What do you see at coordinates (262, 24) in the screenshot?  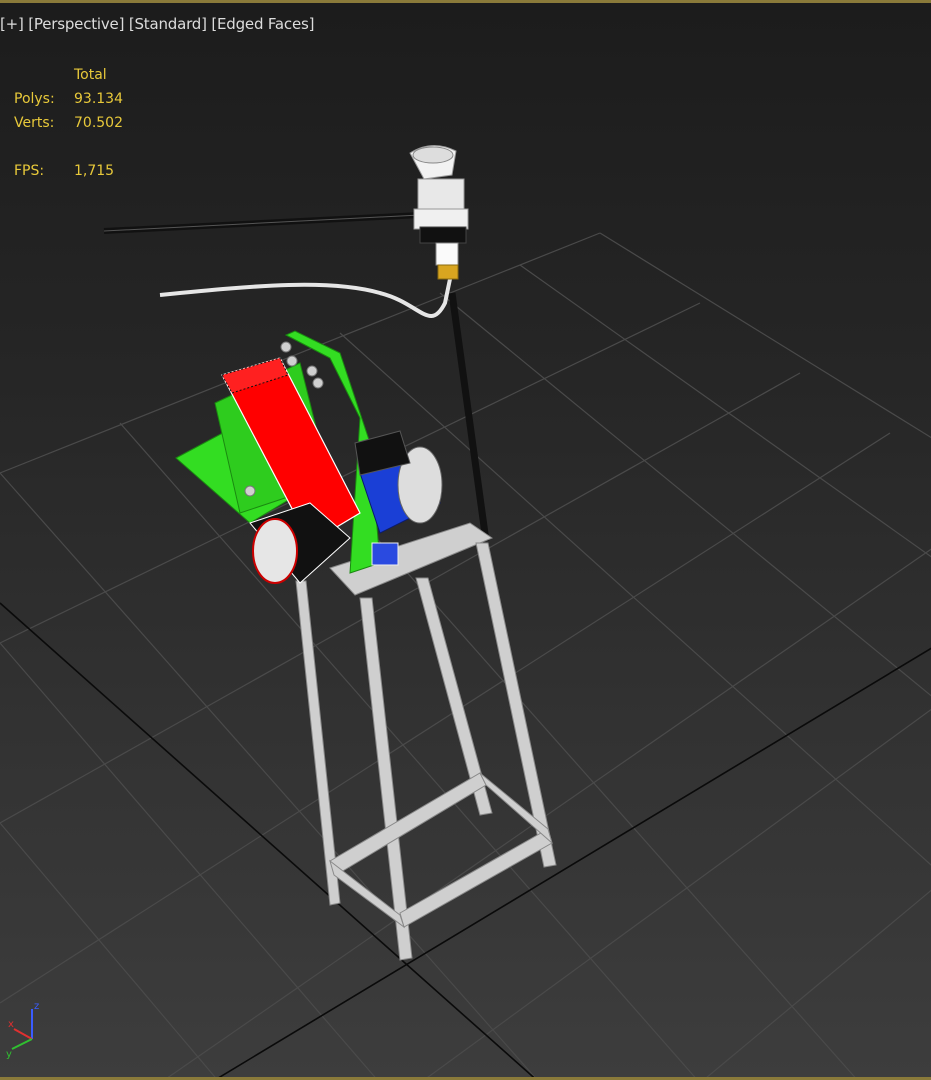 I see `viewport-edged-faces-menu: [Edged Faces]` at bounding box center [262, 24].